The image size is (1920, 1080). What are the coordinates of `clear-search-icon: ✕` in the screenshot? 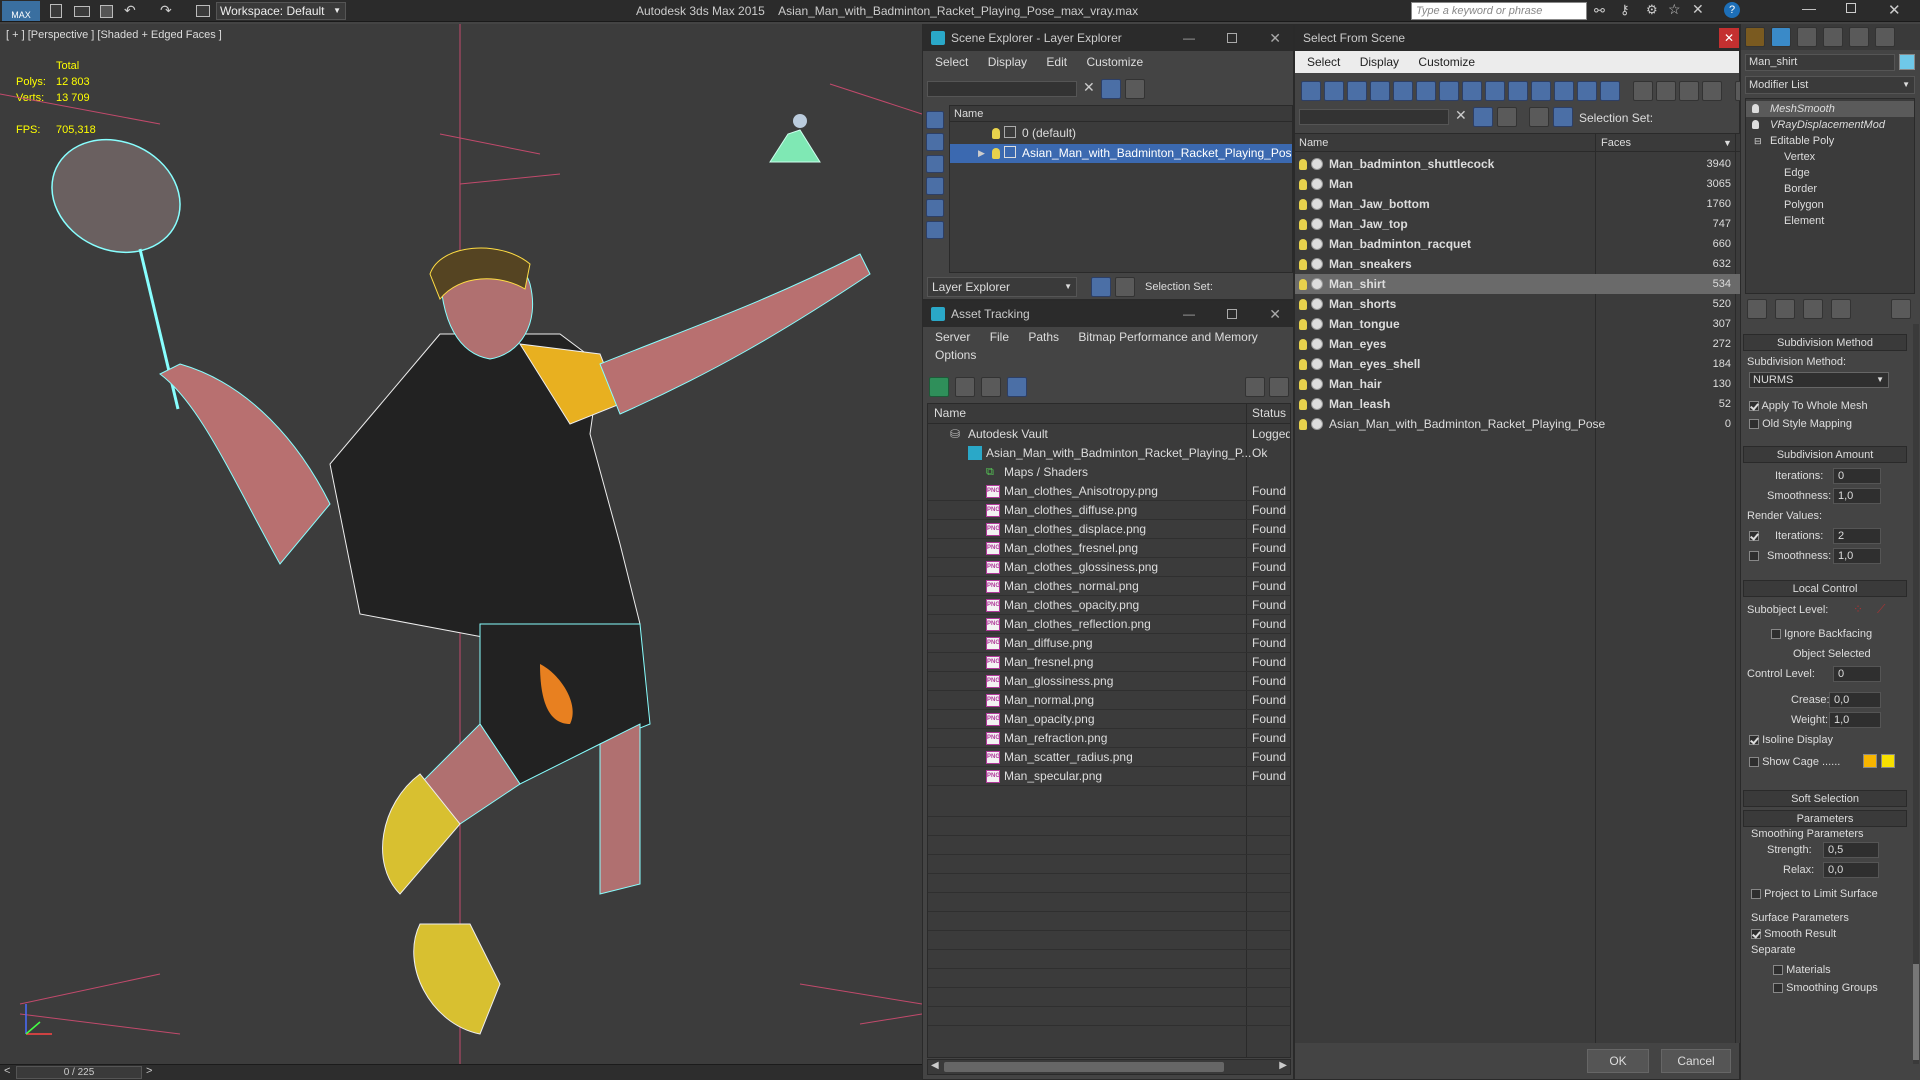 It's located at (1461, 115).